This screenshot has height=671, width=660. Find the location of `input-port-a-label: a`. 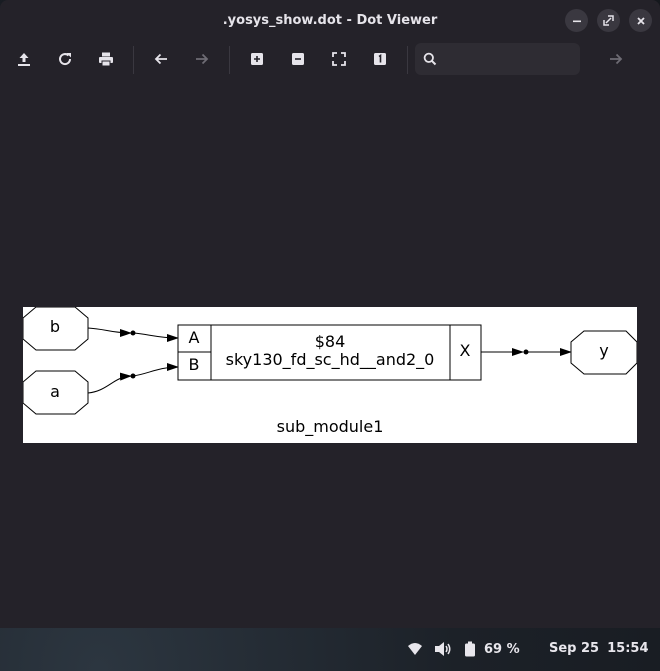

input-port-a-label: a is located at coordinates (55, 391).